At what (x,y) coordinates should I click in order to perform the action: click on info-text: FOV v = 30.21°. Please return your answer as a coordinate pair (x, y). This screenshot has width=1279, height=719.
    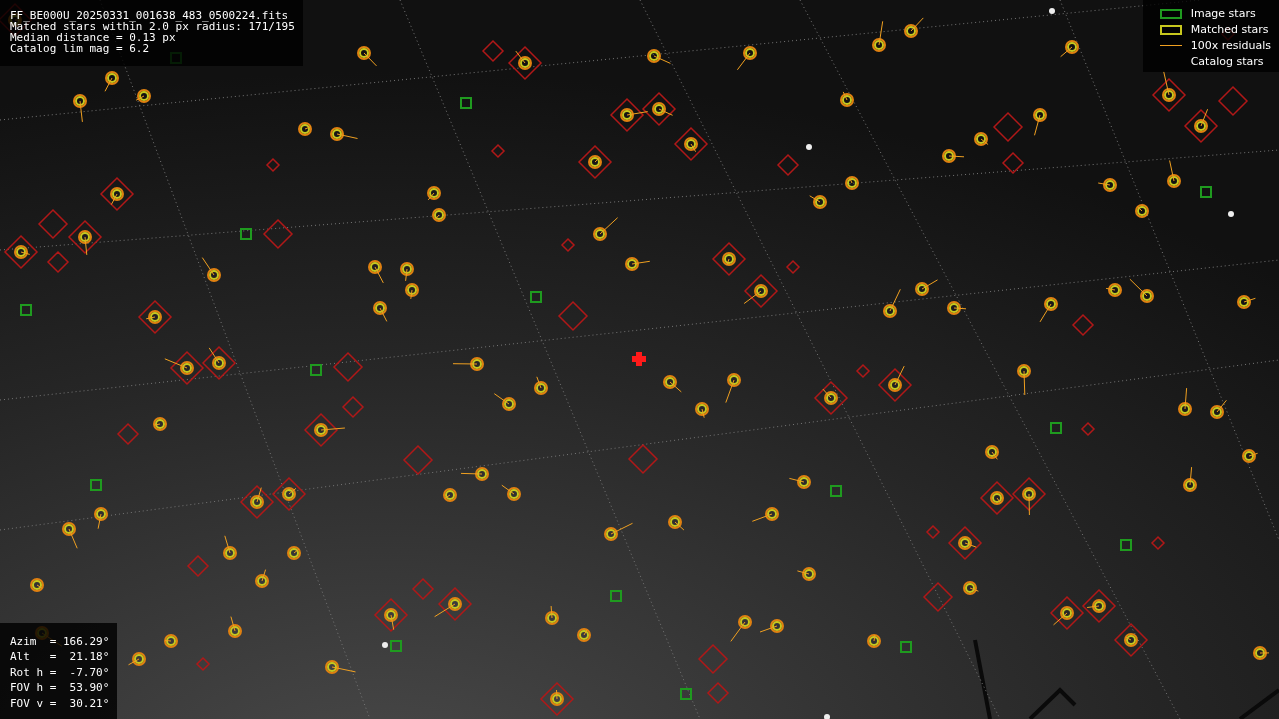
    Looking at the image, I should click on (60, 703).